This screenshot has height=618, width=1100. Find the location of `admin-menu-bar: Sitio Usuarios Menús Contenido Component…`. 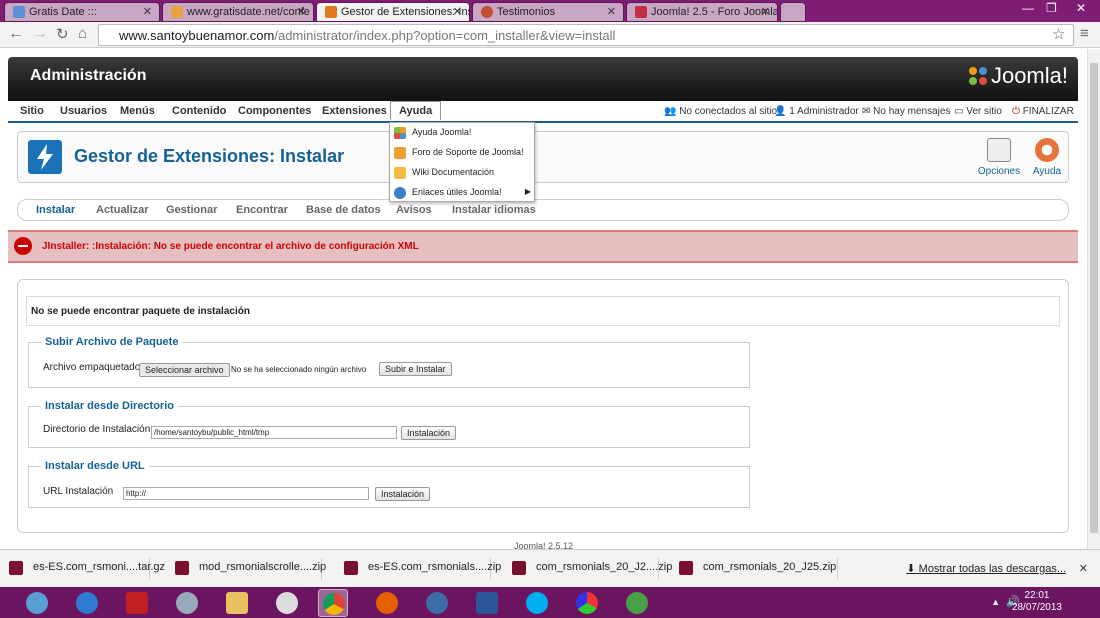

admin-menu-bar: Sitio Usuarios Menús Contenido Component… is located at coordinates (543, 112).